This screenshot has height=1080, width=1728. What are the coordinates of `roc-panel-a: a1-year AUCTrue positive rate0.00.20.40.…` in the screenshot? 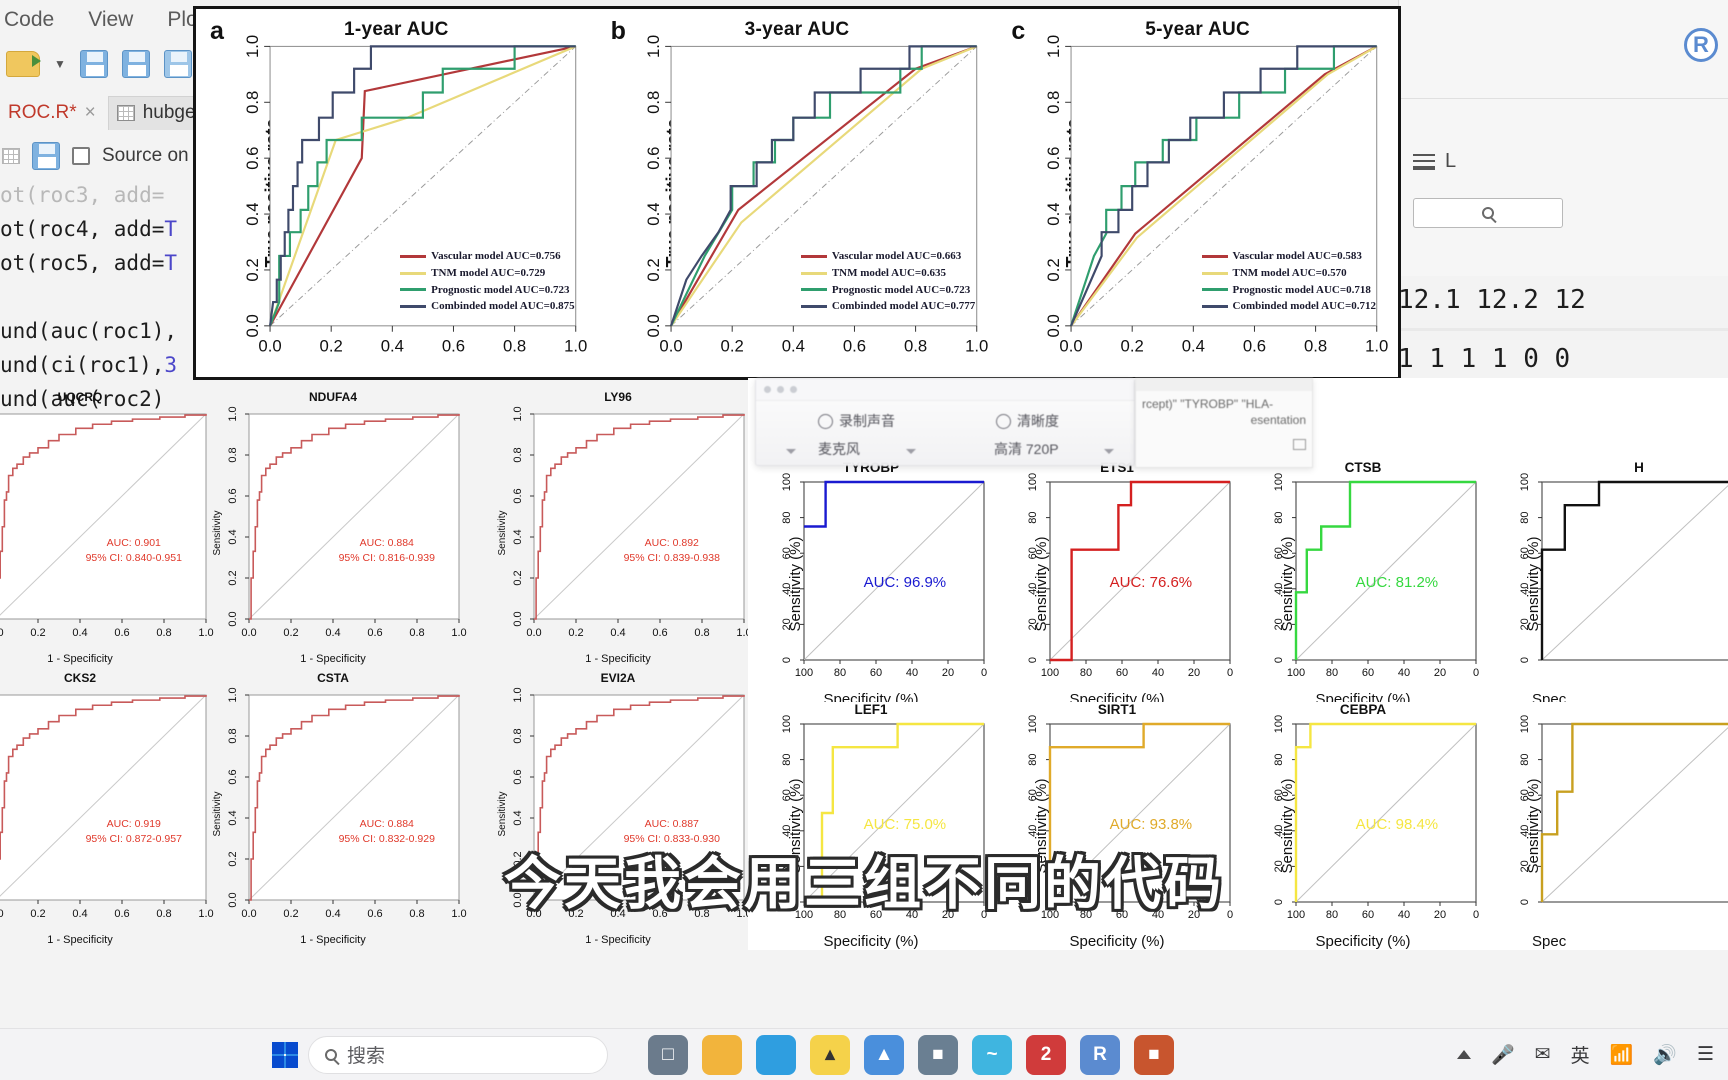 It's located at (396, 193).